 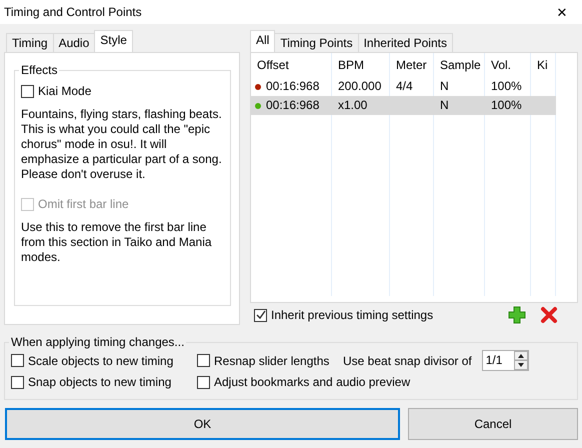 I want to click on table-cell: N, so click(x=459, y=105).